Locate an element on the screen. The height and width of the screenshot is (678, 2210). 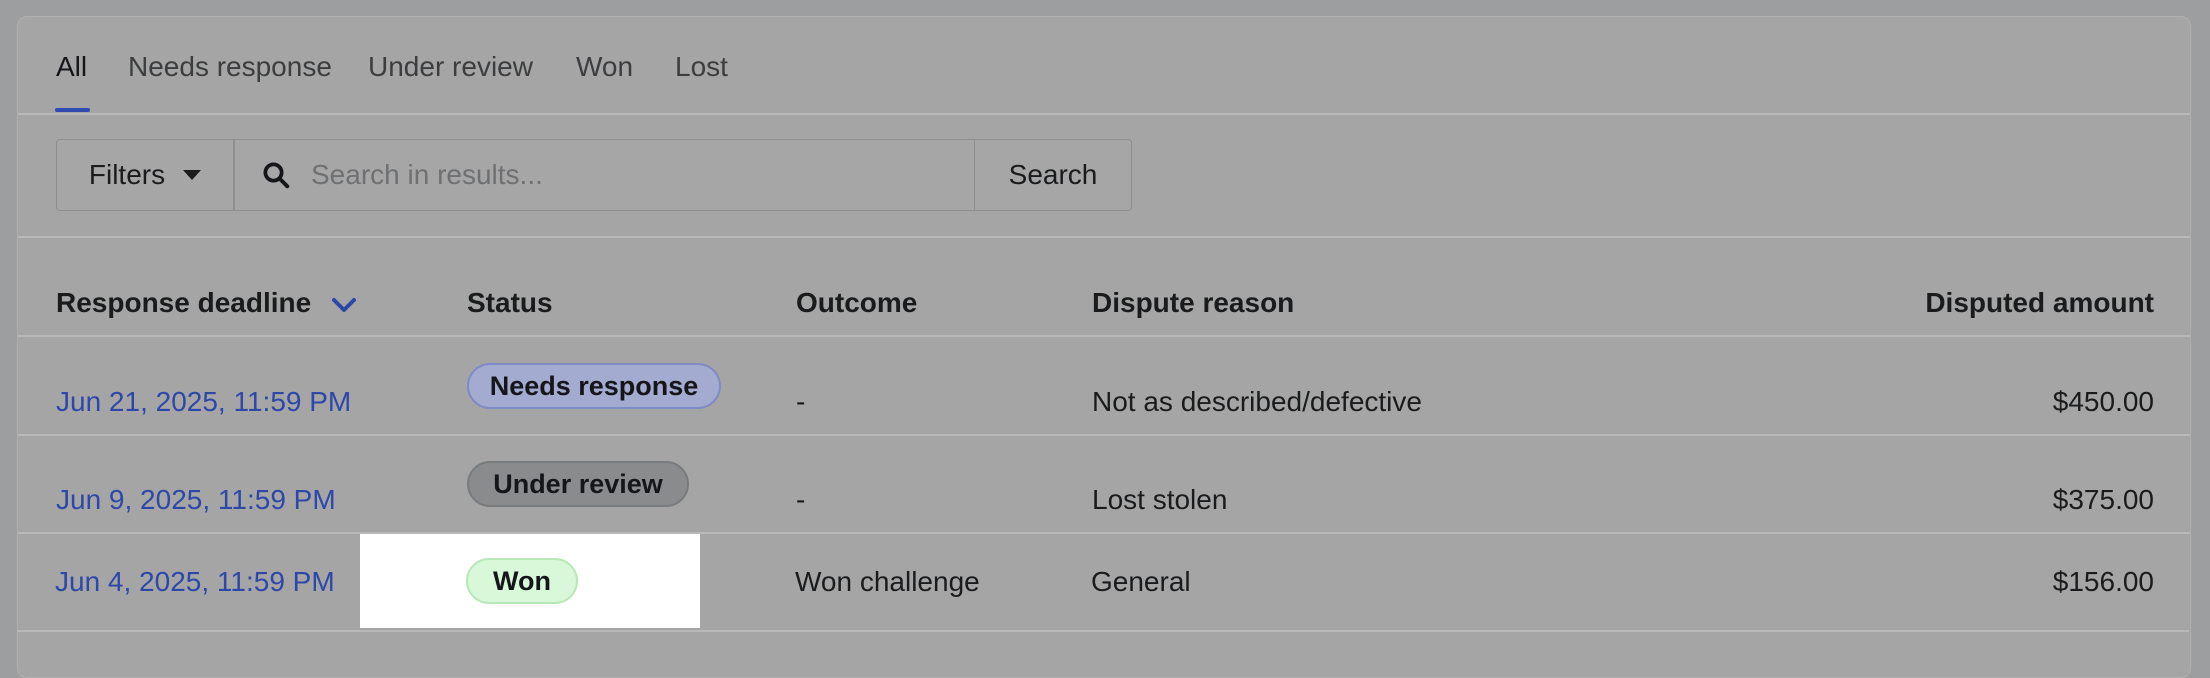
toolbar-divider is located at coordinates (1104, 237).